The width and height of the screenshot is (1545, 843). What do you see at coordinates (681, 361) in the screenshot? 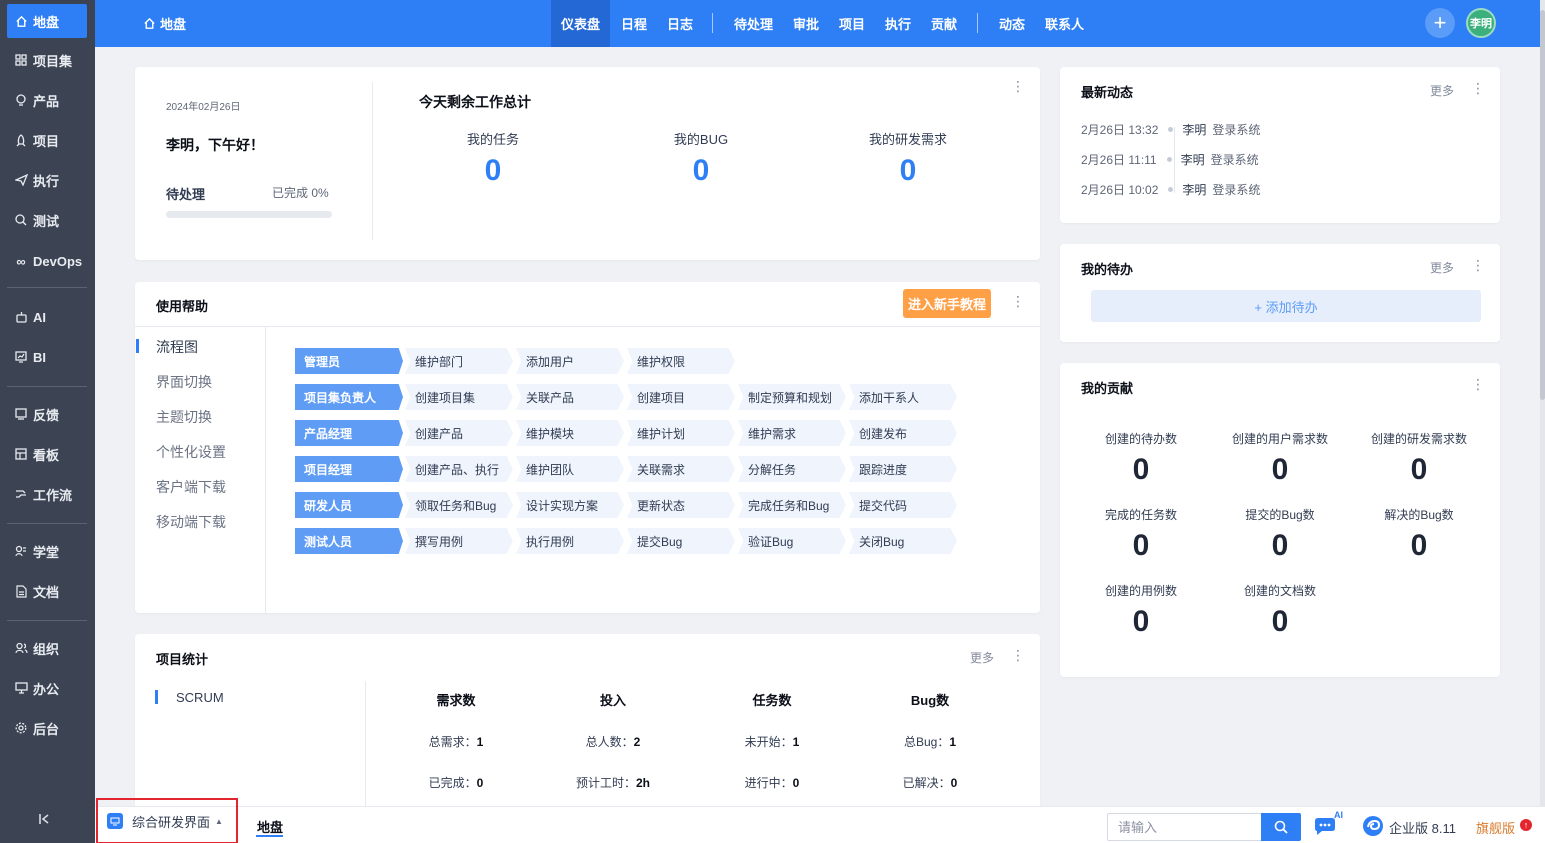
I see `flow-step: 维护权限` at bounding box center [681, 361].